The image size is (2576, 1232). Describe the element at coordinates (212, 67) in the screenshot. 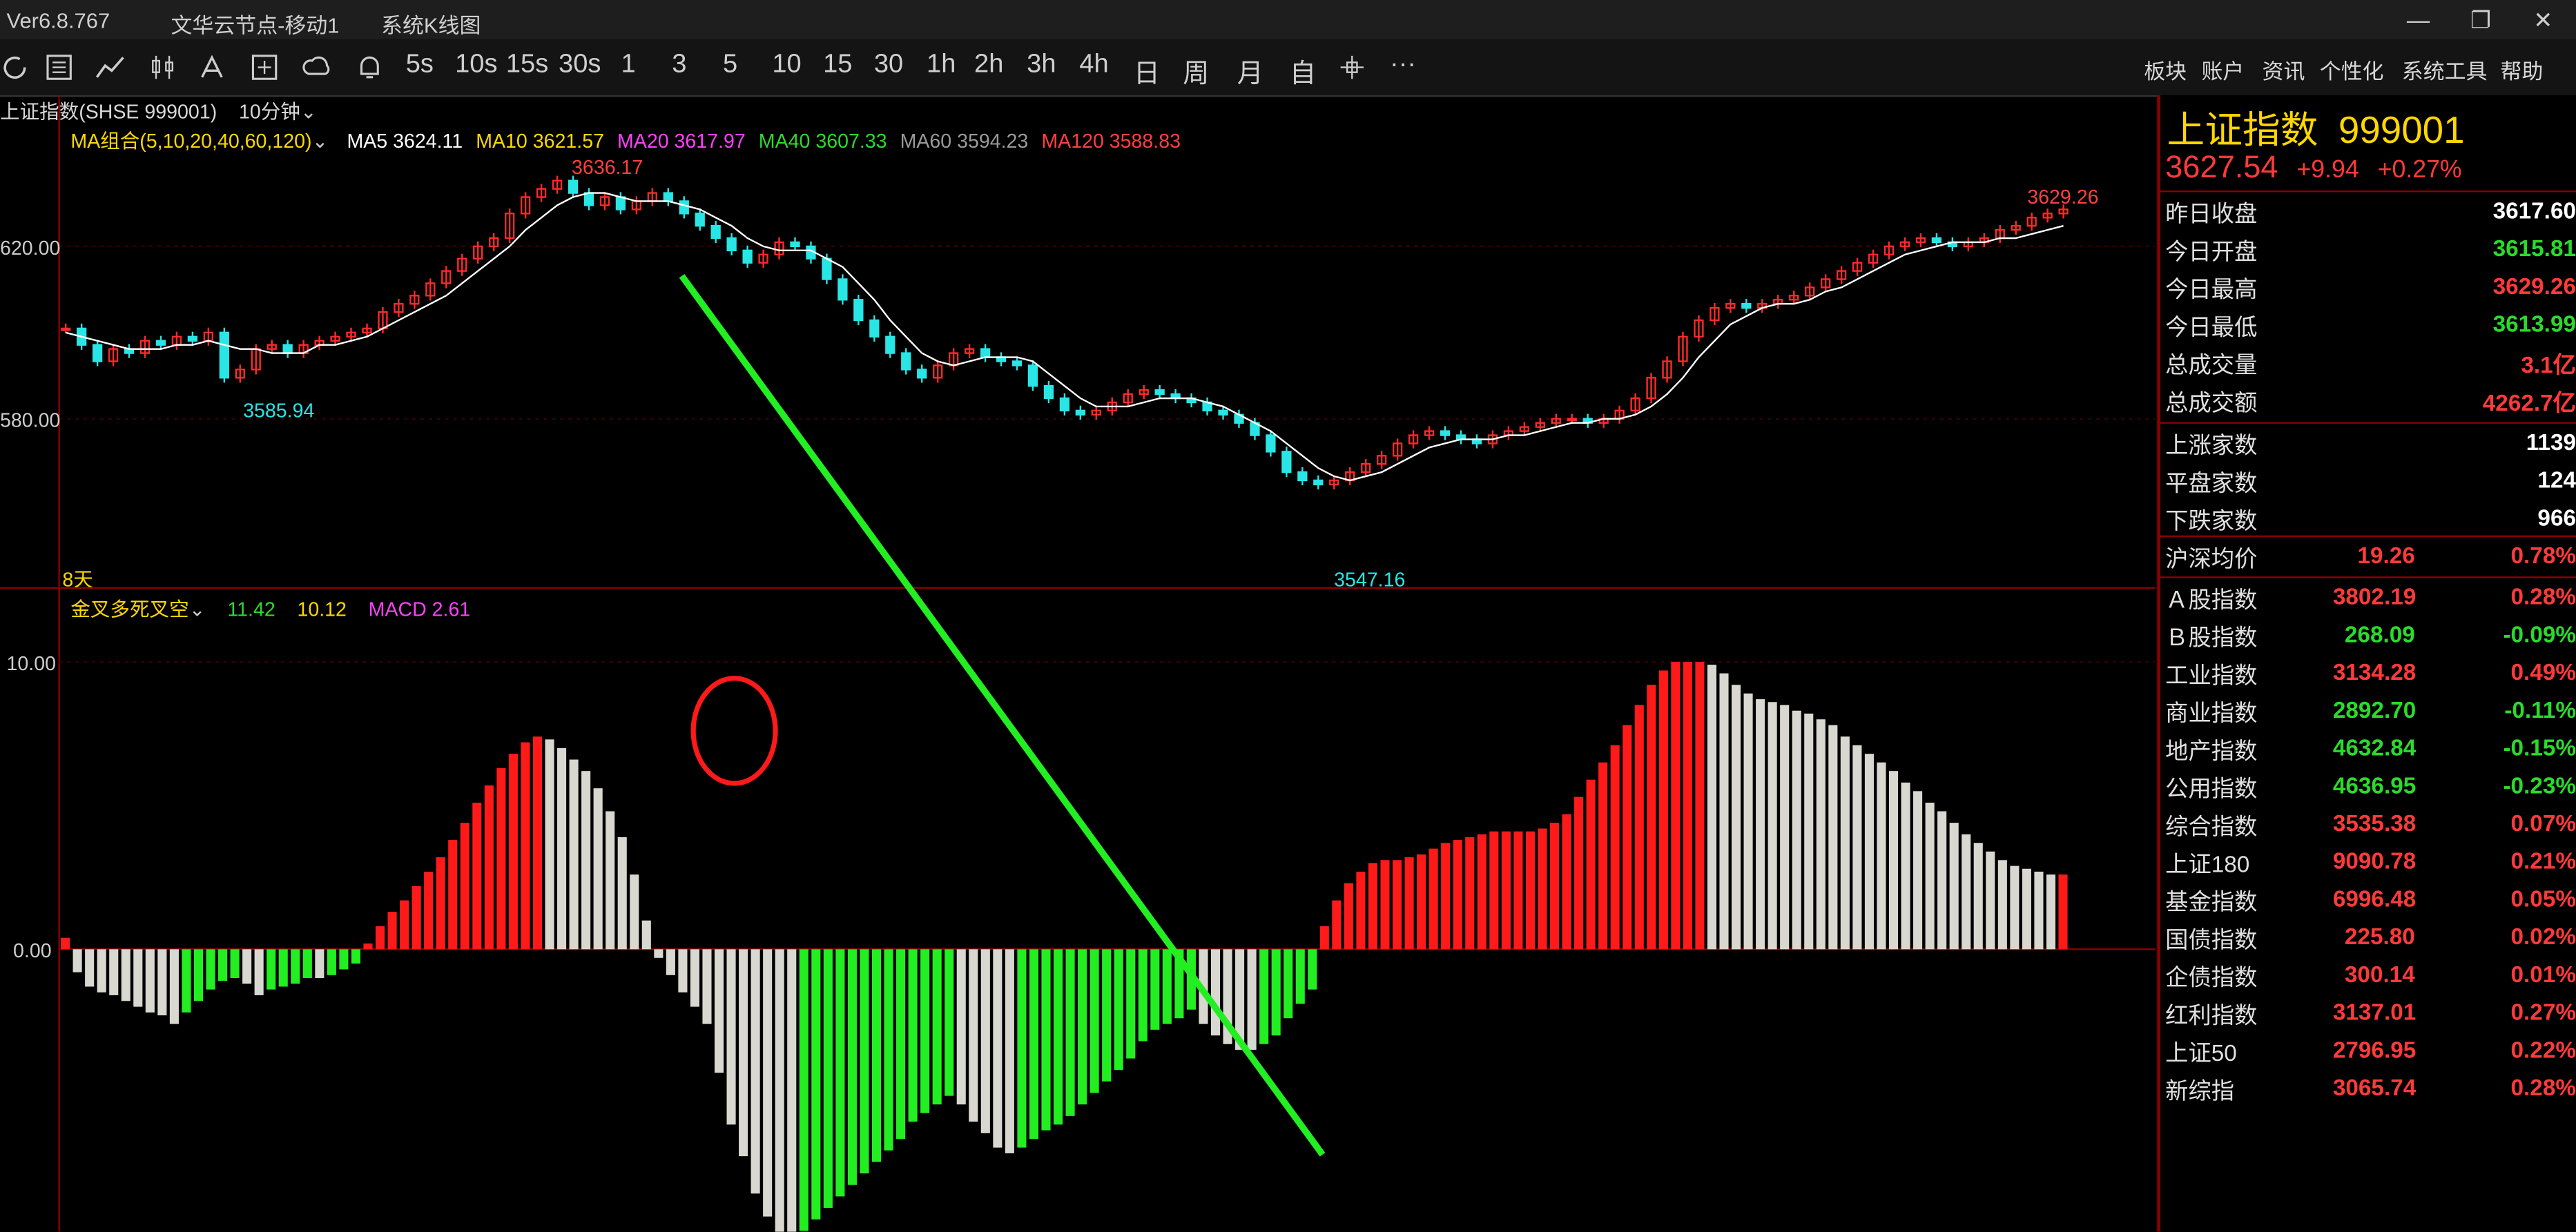

I see `draw-tool-icon` at that location.